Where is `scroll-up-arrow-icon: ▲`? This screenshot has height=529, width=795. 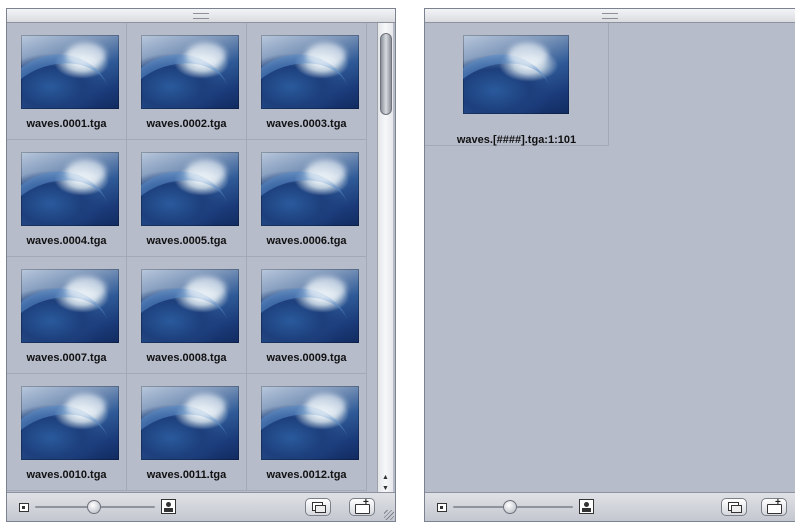
scroll-up-arrow-icon: ▲ is located at coordinates (385, 478).